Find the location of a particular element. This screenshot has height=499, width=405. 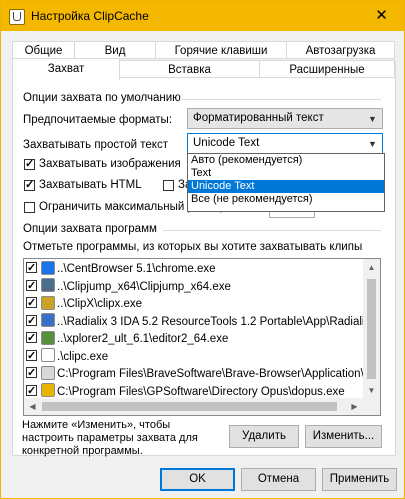

dropdown-option: Unicode Text is located at coordinates (286, 186).